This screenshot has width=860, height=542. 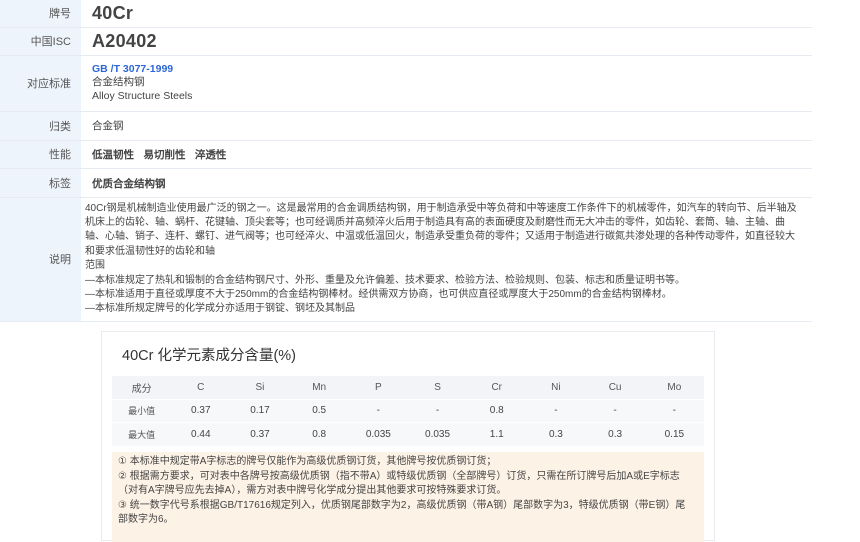 What do you see at coordinates (556, 388) in the screenshot?
I see `header-cell: Ni` at bounding box center [556, 388].